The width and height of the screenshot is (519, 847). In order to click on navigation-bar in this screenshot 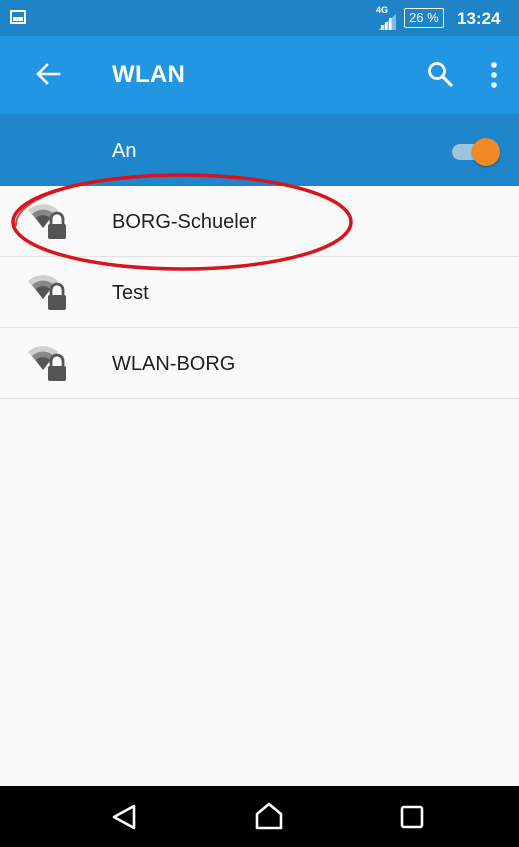, I will do `click(259, 816)`.